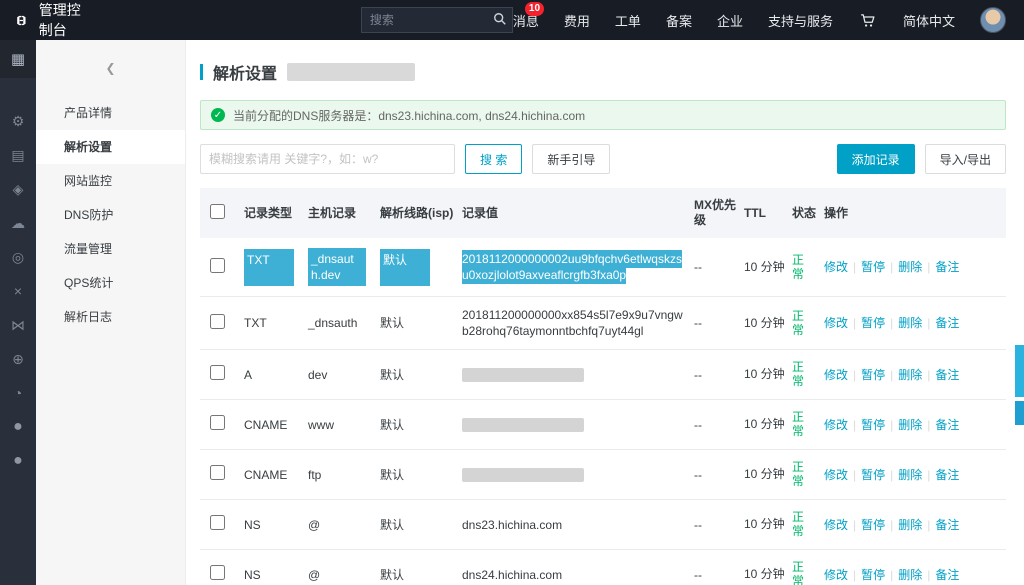 Image resolution: width=1024 pixels, height=585 pixels. Describe the element at coordinates (1019, 371) in the screenshot. I see `feedback-tab` at that location.